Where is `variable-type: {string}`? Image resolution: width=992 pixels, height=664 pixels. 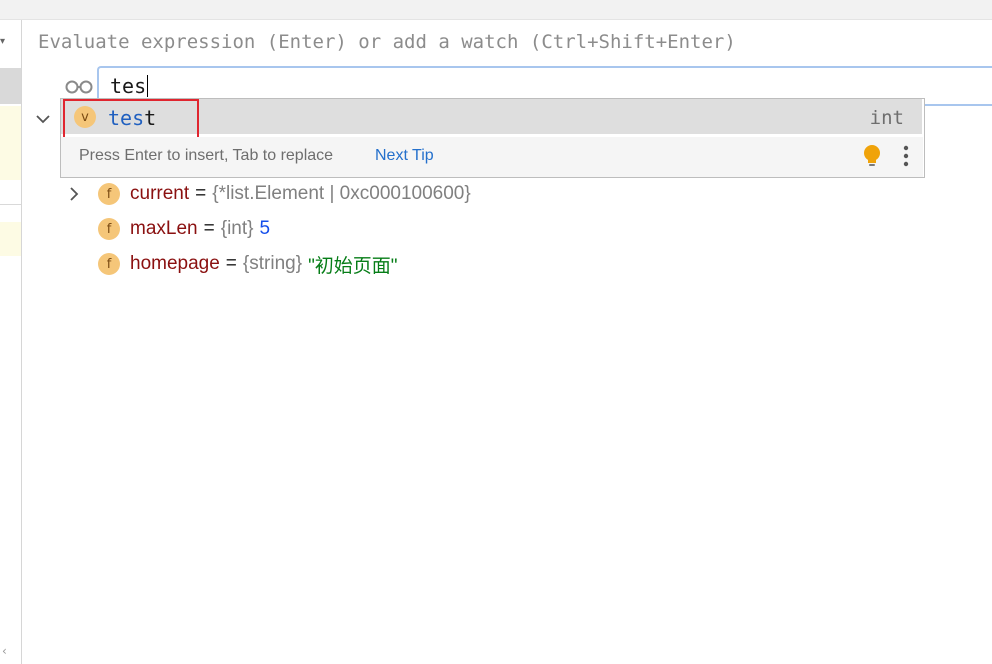 variable-type: {string} is located at coordinates (272, 263).